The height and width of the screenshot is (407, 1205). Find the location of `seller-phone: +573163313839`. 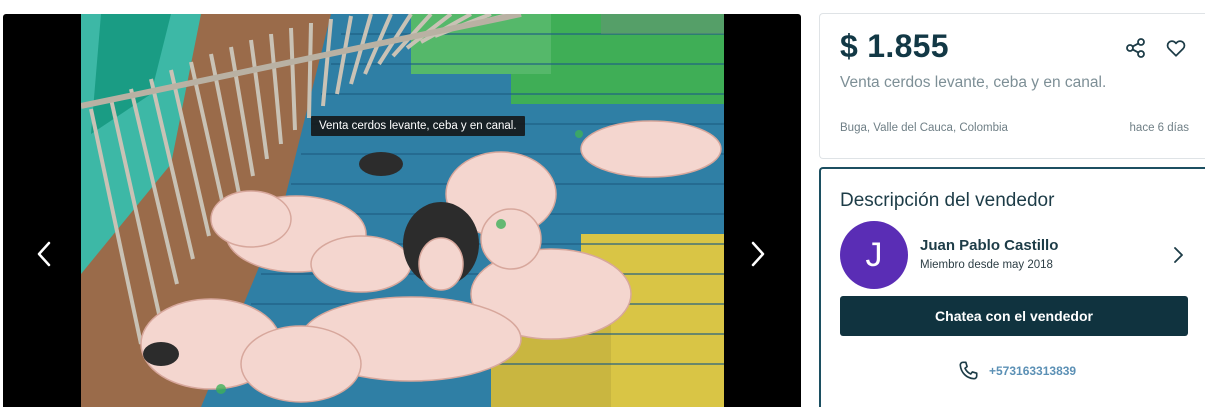

seller-phone: +573163313839 is located at coordinates (1033, 371).